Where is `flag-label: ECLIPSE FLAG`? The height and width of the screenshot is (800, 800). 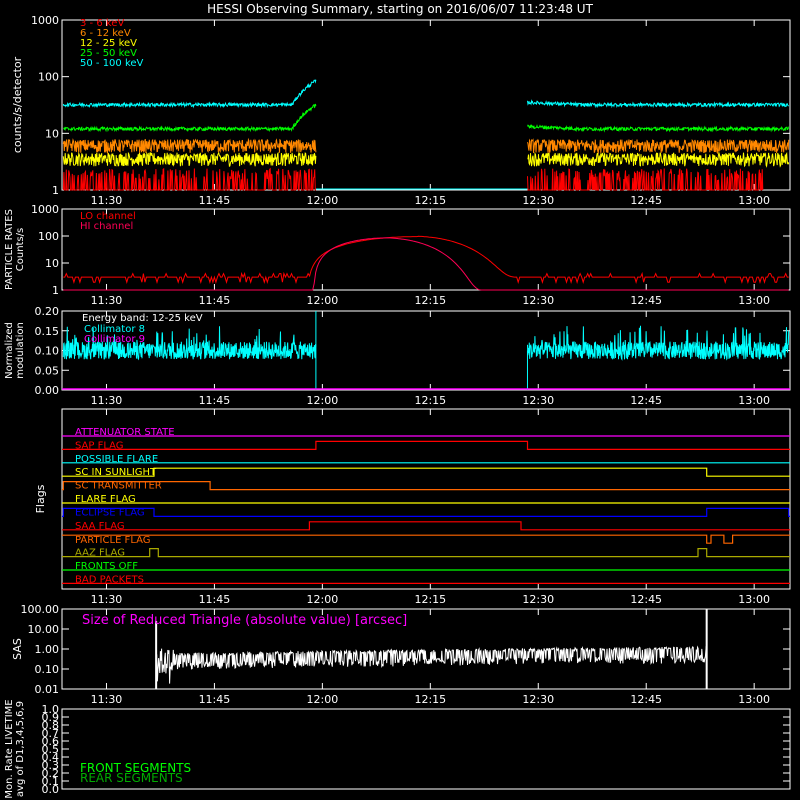 flag-label: ECLIPSE FLAG is located at coordinates (110, 512).